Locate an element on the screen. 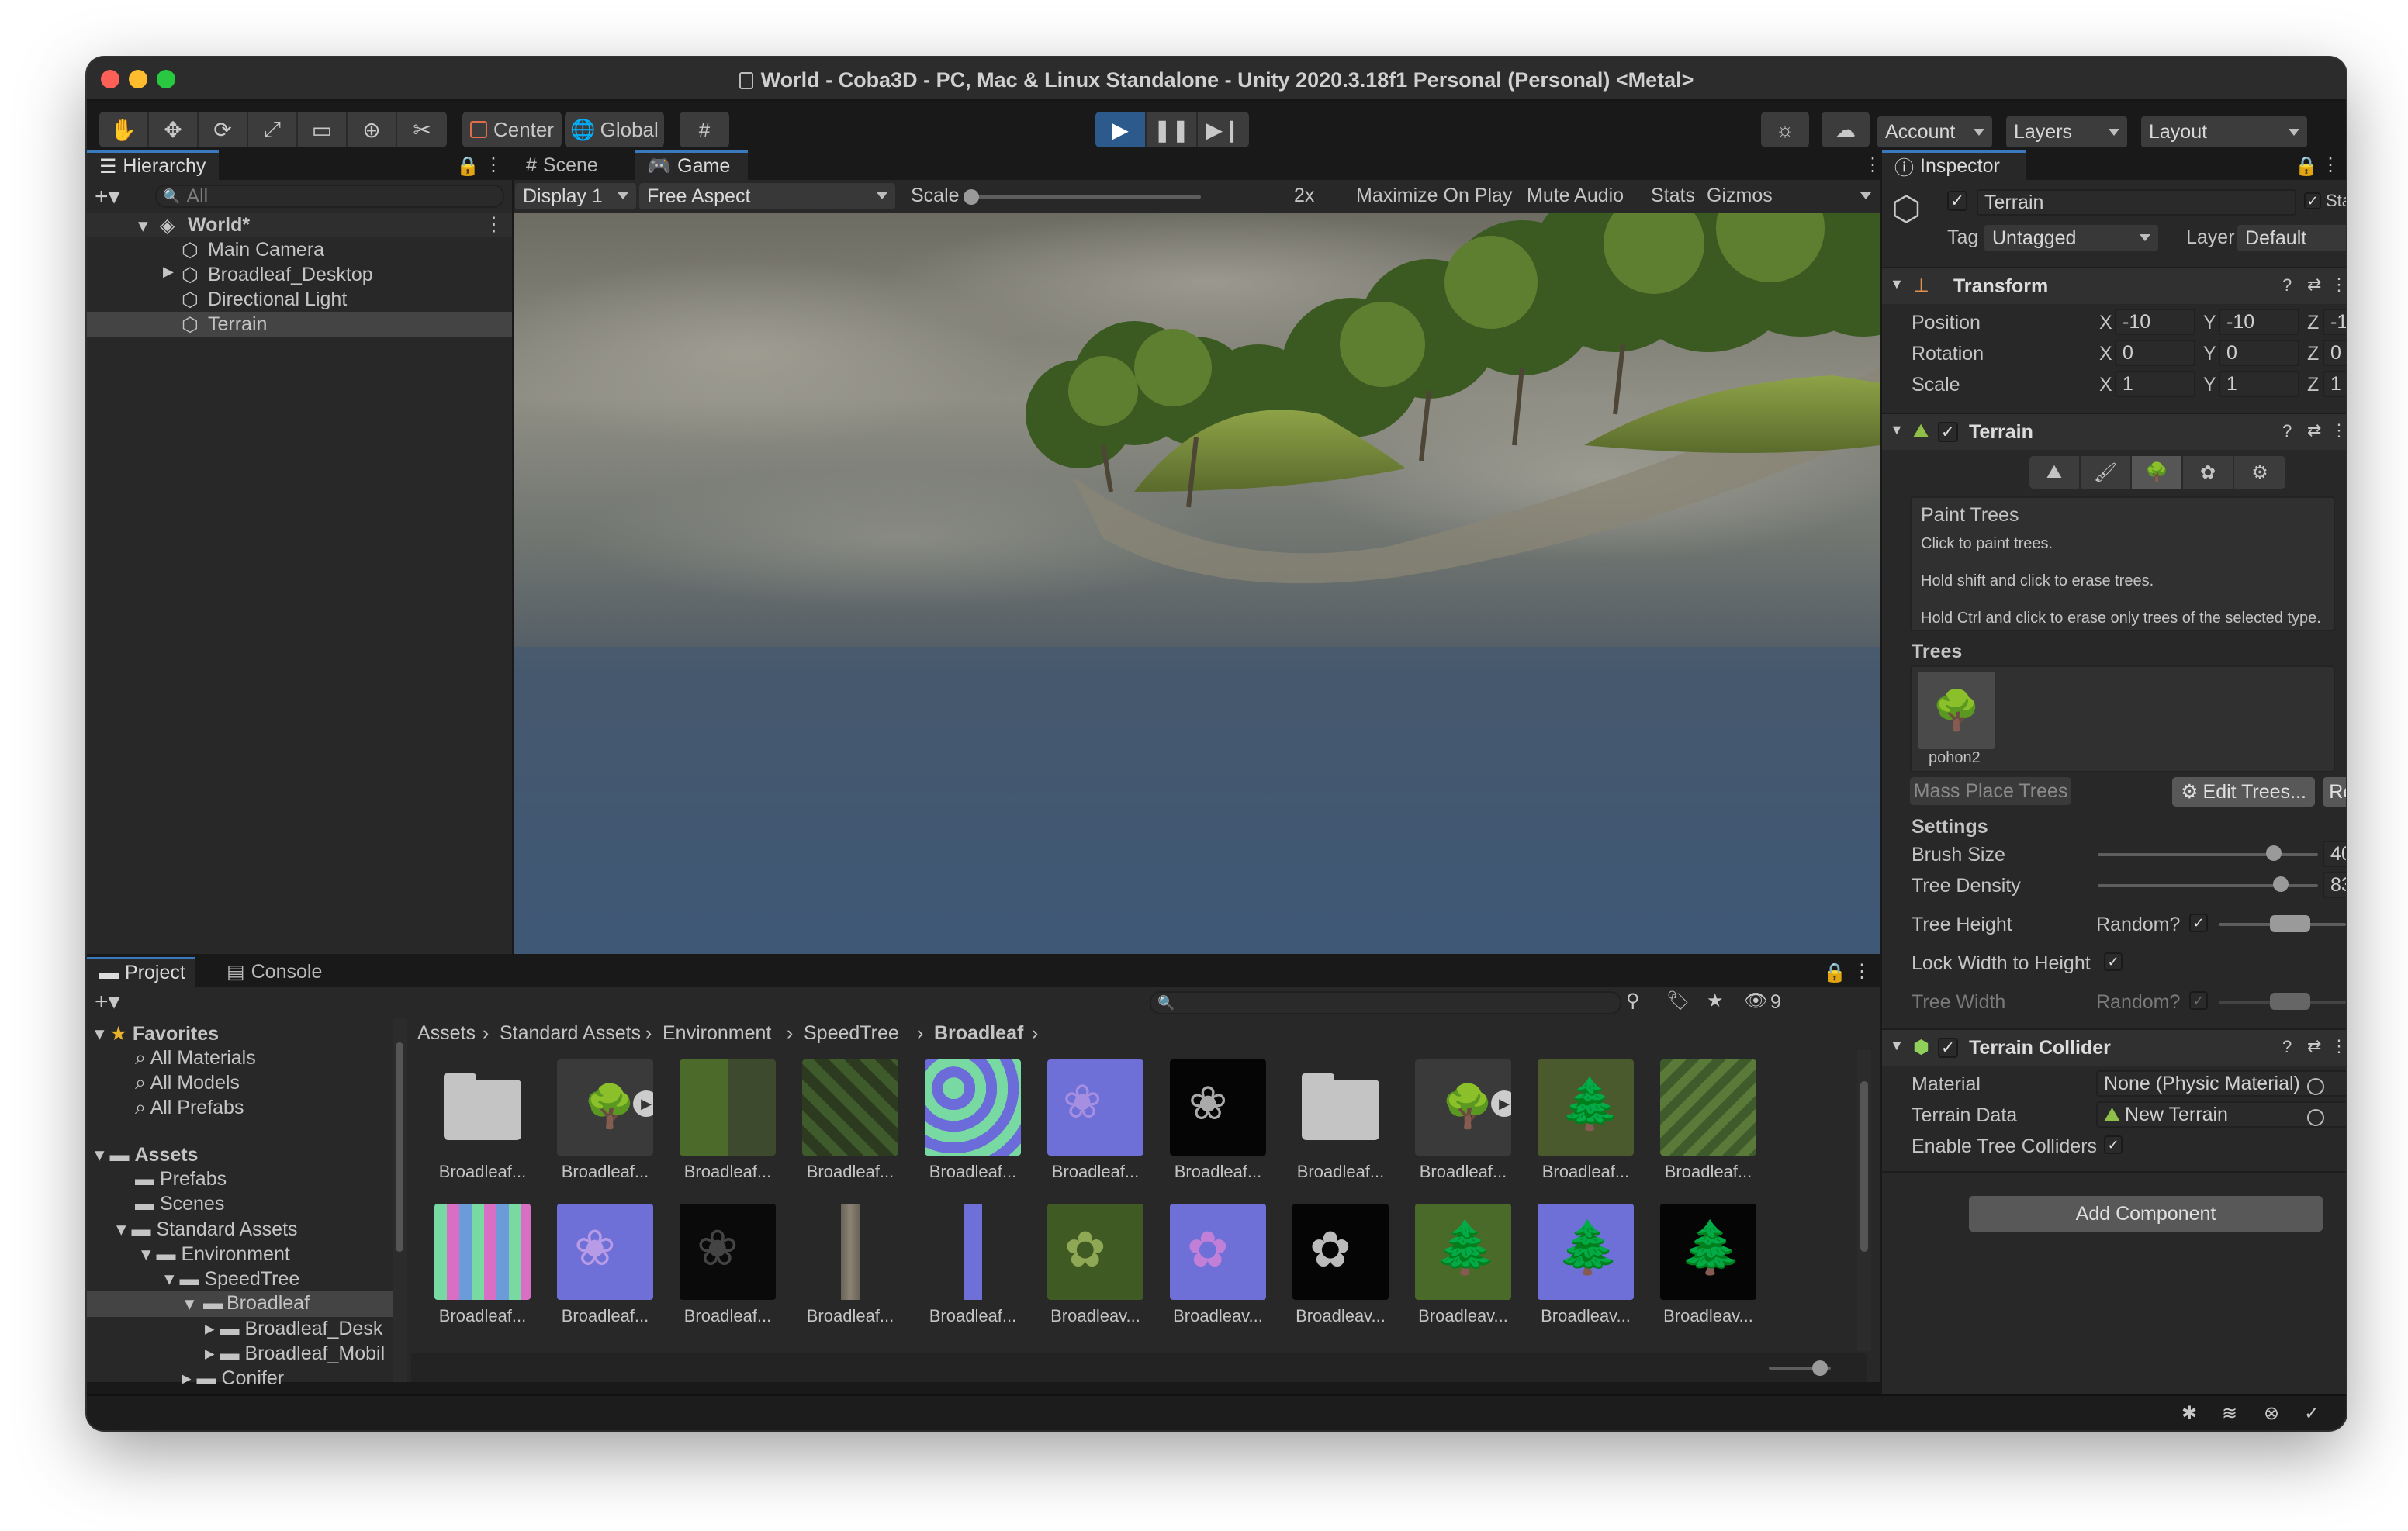 This screenshot has width=2408, height=1531. asset-normal-map-thumb is located at coordinates (482, 1252).